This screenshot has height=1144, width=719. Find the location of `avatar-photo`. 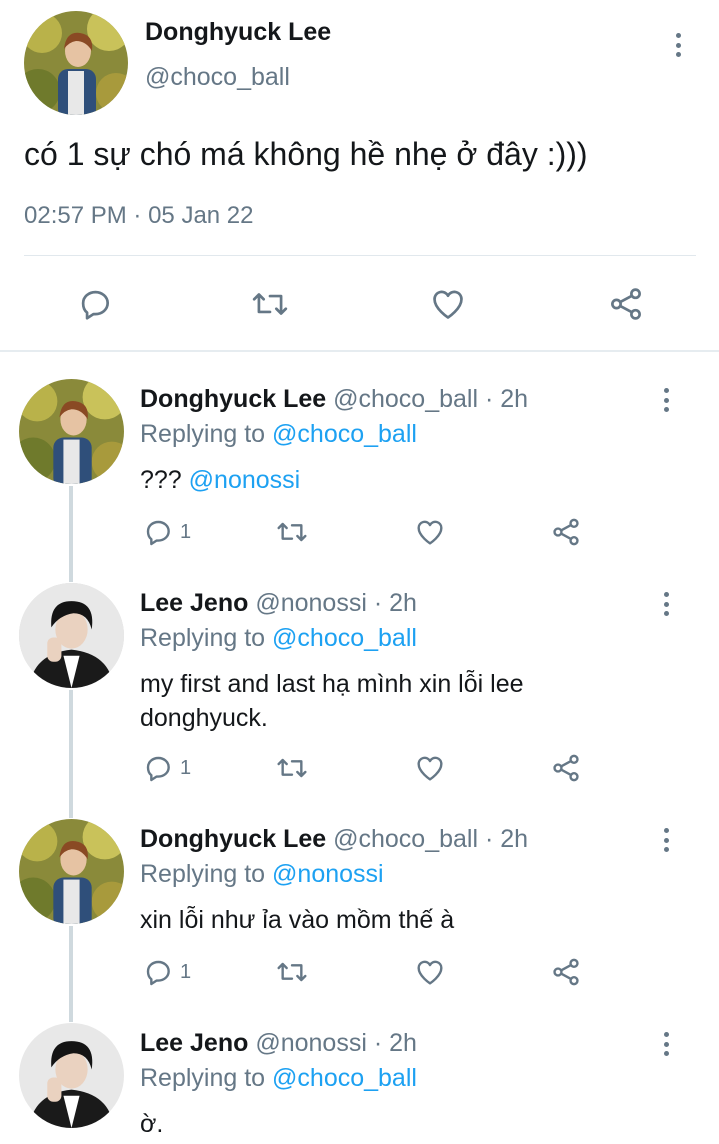

avatar-photo is located at coordinates (76, 63).